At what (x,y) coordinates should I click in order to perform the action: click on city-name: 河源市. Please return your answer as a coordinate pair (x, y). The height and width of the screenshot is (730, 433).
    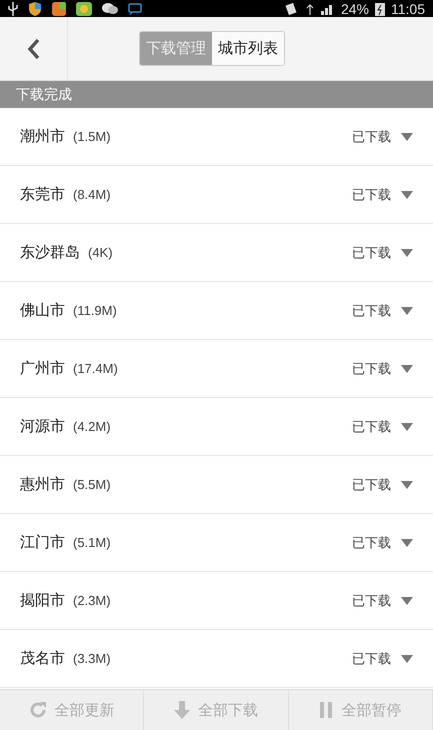
    Looking at the image, I should click on (42, 426).